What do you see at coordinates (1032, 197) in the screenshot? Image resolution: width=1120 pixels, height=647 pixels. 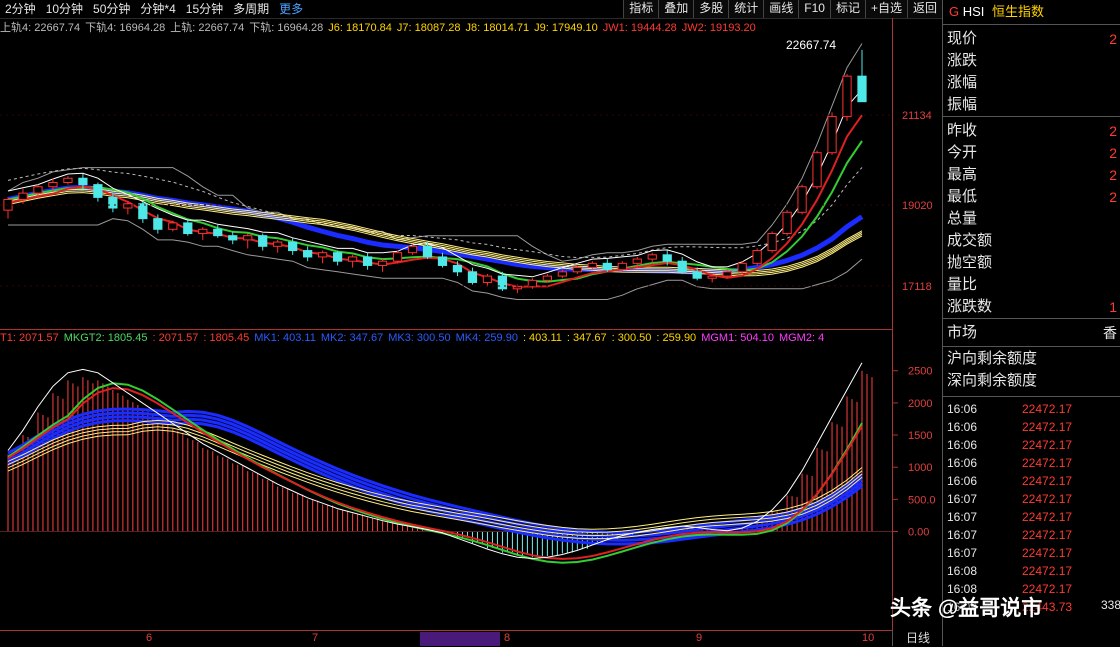 I see `quote-row: 最低 2` at bounding box center [1032, 197].